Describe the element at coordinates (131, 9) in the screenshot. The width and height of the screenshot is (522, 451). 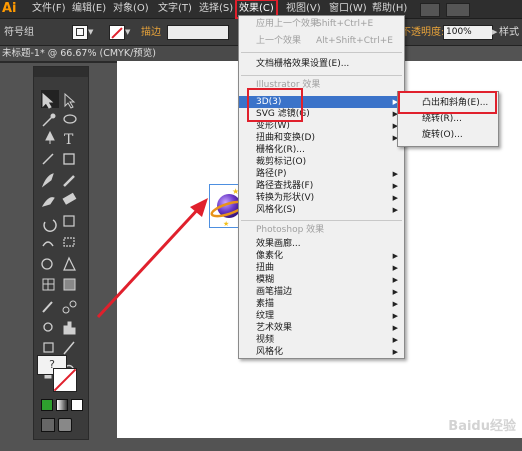
I see `menu-object: 对象(O)` at that location.